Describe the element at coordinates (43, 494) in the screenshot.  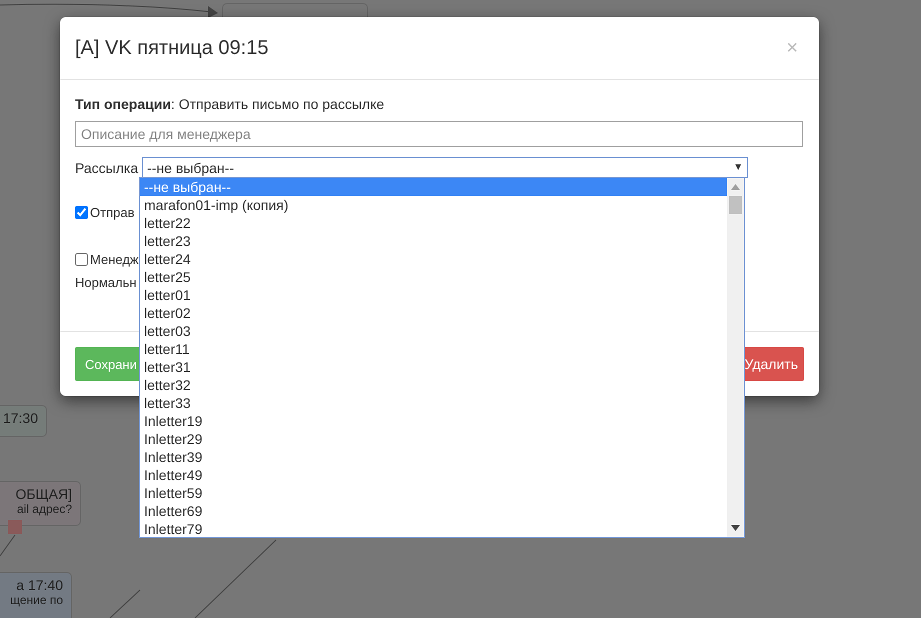
I see `node-text: ОБЩАЯ]` at that location.